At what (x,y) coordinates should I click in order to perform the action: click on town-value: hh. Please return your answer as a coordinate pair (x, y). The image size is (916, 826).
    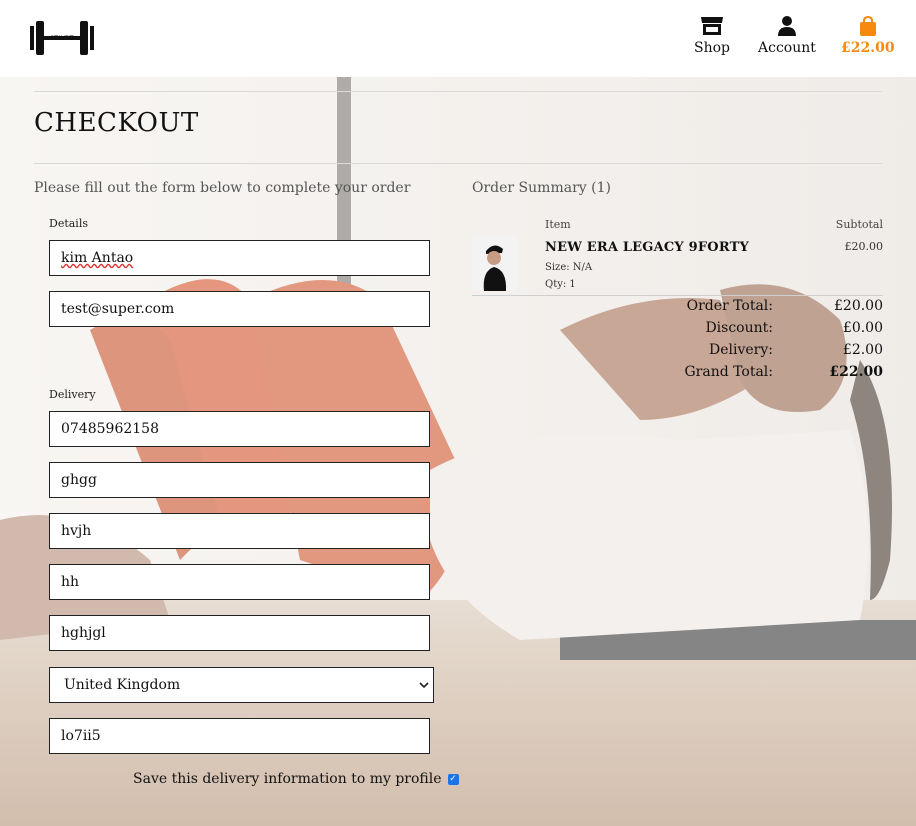
    Looking at the image, I should click on (70, 582).